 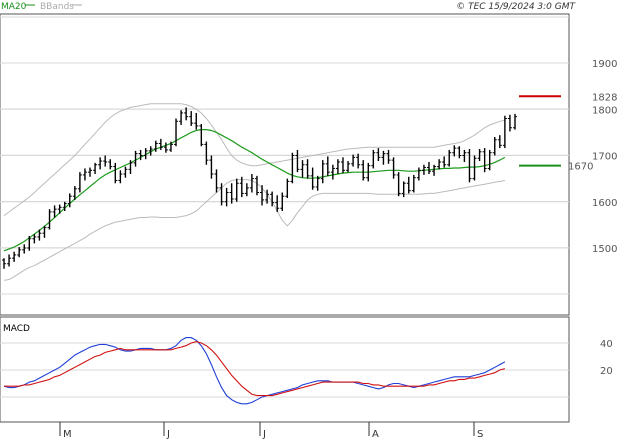 I want to click on macd-tick-label: 20, so click(x=606, y=371).